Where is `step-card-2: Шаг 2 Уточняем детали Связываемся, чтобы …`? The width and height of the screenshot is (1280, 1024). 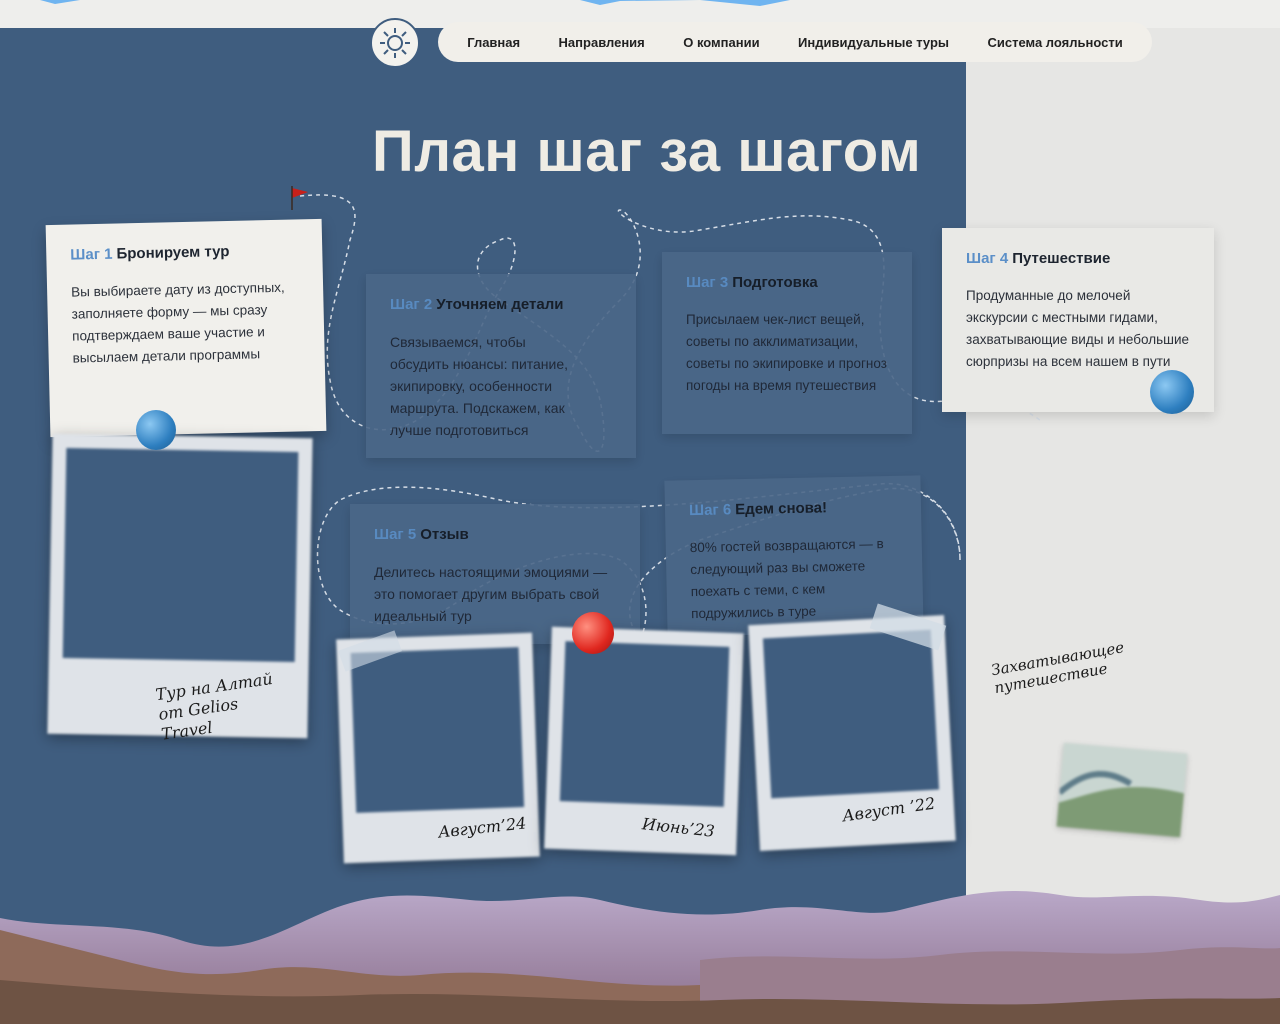 step-card-2: Шаг 2 Уточняем детали Связываемся, чтобы … is located at coordinates (501, 366).